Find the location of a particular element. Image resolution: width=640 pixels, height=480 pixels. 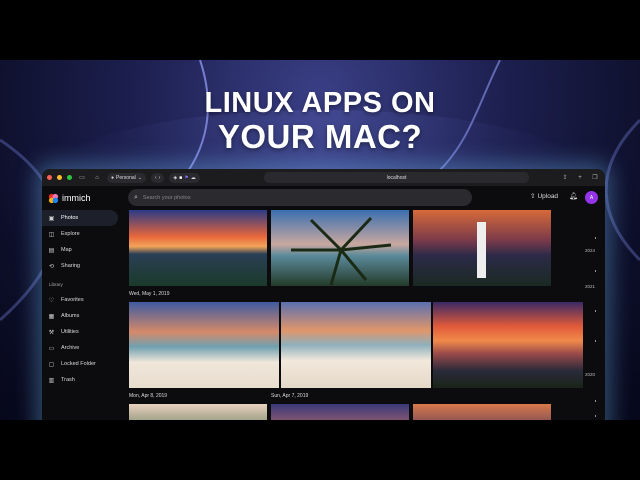

photos-icon: ▣ is located at coordinates (51, 218).